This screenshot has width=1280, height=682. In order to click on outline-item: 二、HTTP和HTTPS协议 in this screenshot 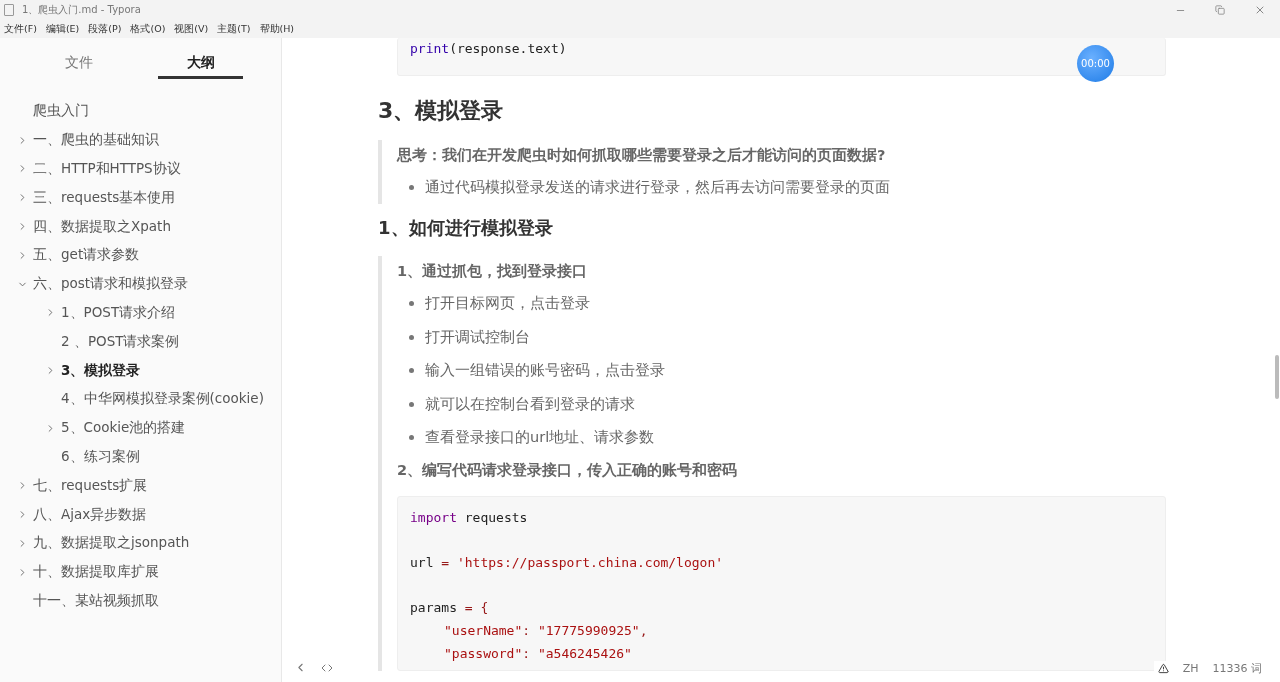, I will do `click(107, 169)`.